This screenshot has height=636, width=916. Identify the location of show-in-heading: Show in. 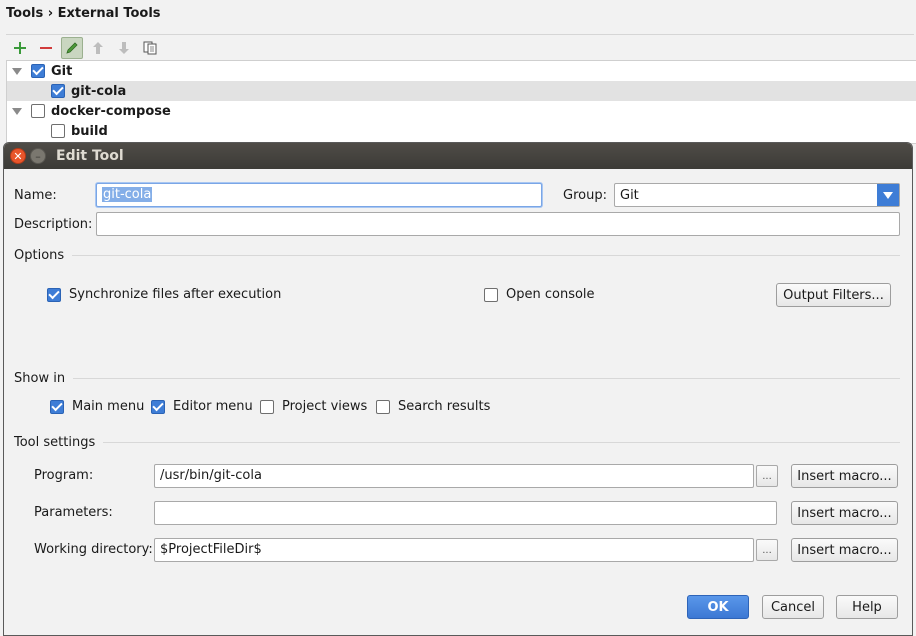
(40, 378).